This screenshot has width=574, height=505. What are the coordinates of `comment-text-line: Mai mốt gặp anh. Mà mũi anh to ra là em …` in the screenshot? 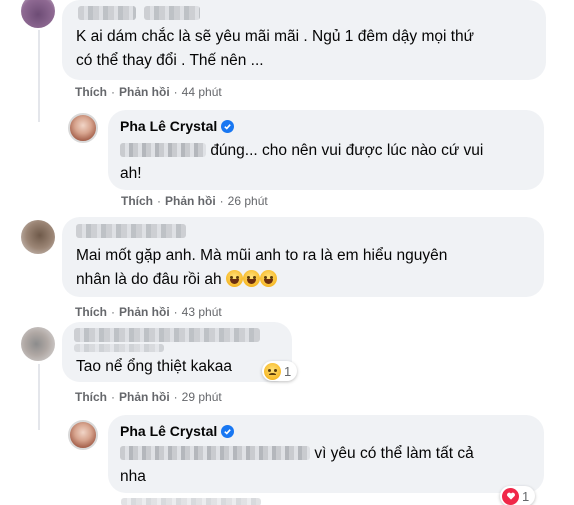 It's located at (262, 255).